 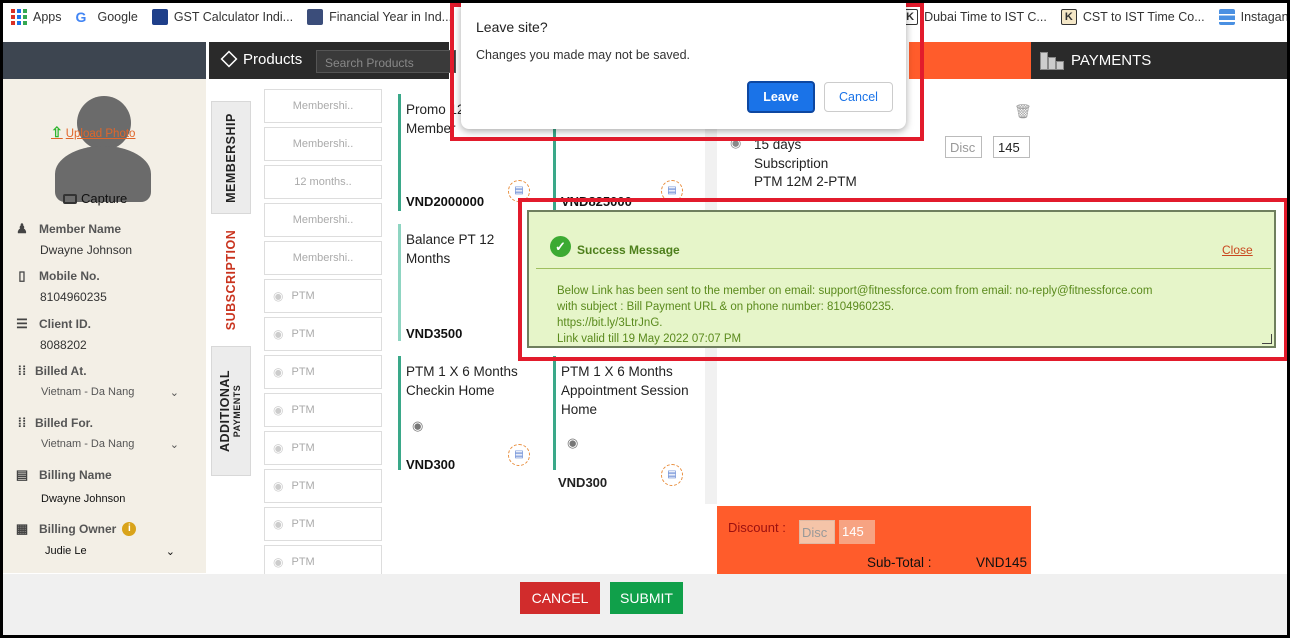 What do you see at coordinates (22, 528) in the screenshot?
I see `calendar-icon: ▦` at bounding box center [22, 528].